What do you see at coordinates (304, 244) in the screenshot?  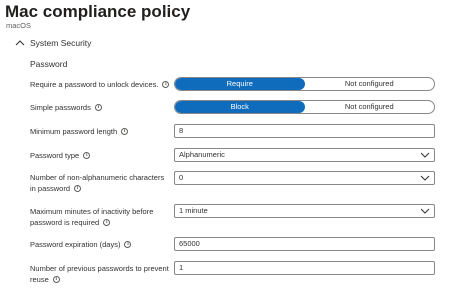 I see `password-expiration-input: 65000` at bounding box center [304, 244].